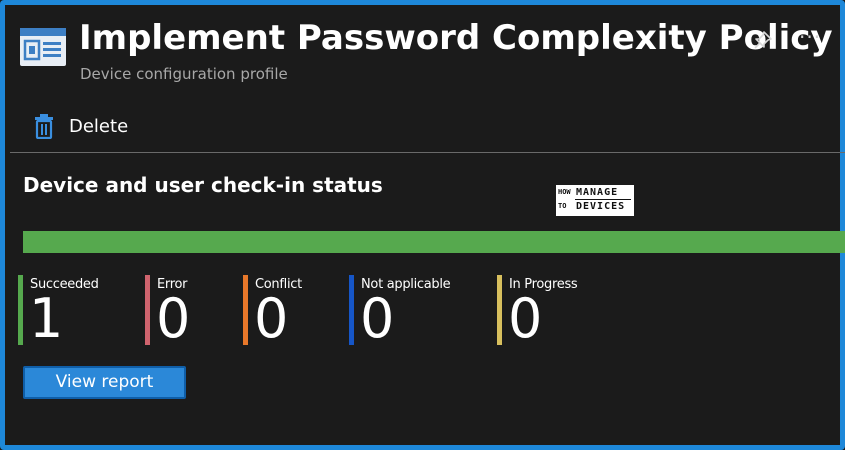  What do you see at coordinates (46, 318) in the screenshot?
I see `stat-value: 1` at bounding box center [46, 318].